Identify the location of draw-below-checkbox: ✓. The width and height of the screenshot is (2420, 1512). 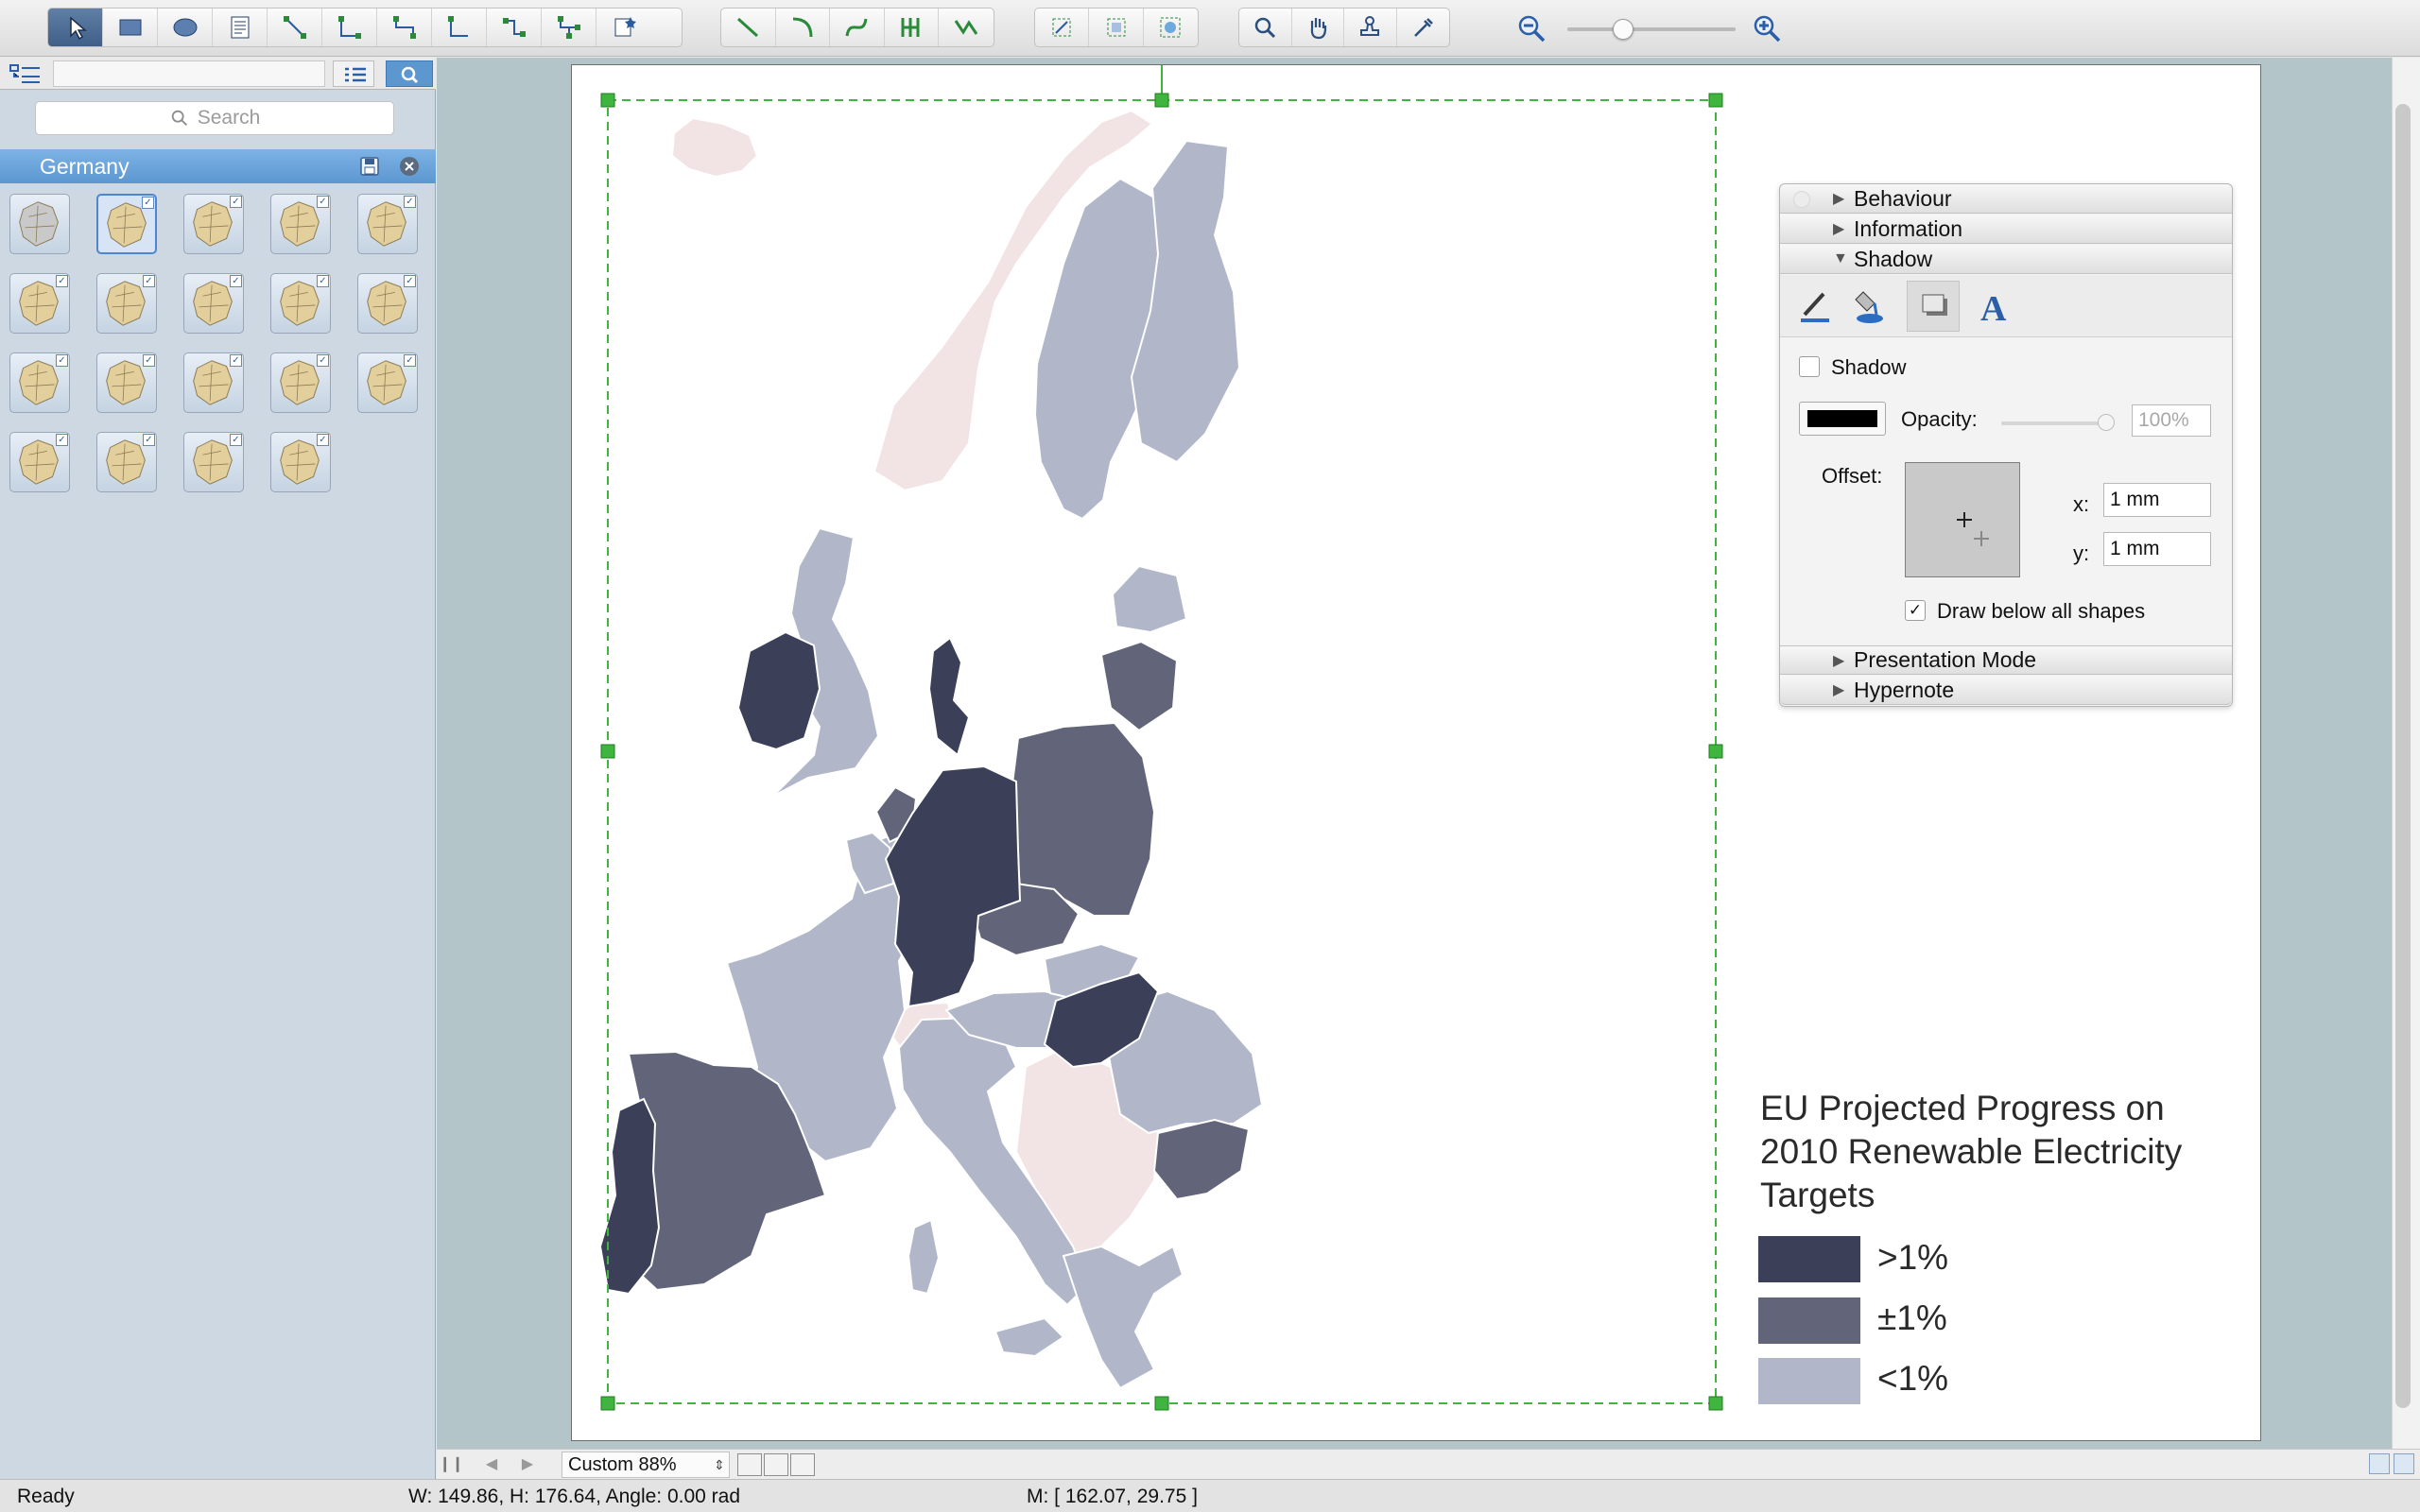
(1915, 610).